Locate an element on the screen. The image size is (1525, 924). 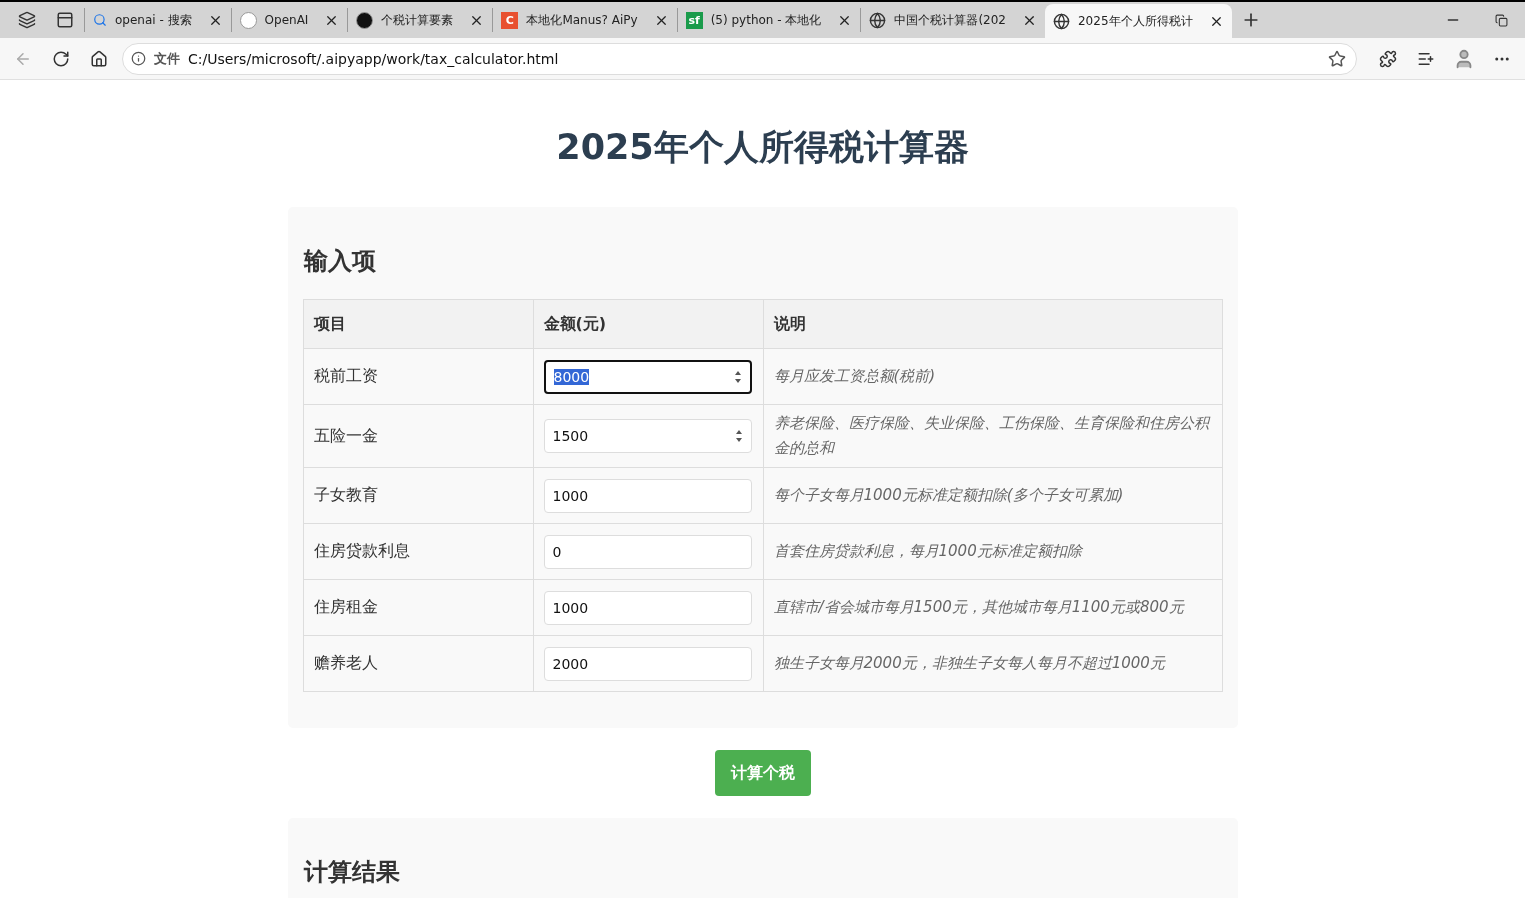
browser-tab: sf (5) python - 本地化 is located at coordinates (768, 20).